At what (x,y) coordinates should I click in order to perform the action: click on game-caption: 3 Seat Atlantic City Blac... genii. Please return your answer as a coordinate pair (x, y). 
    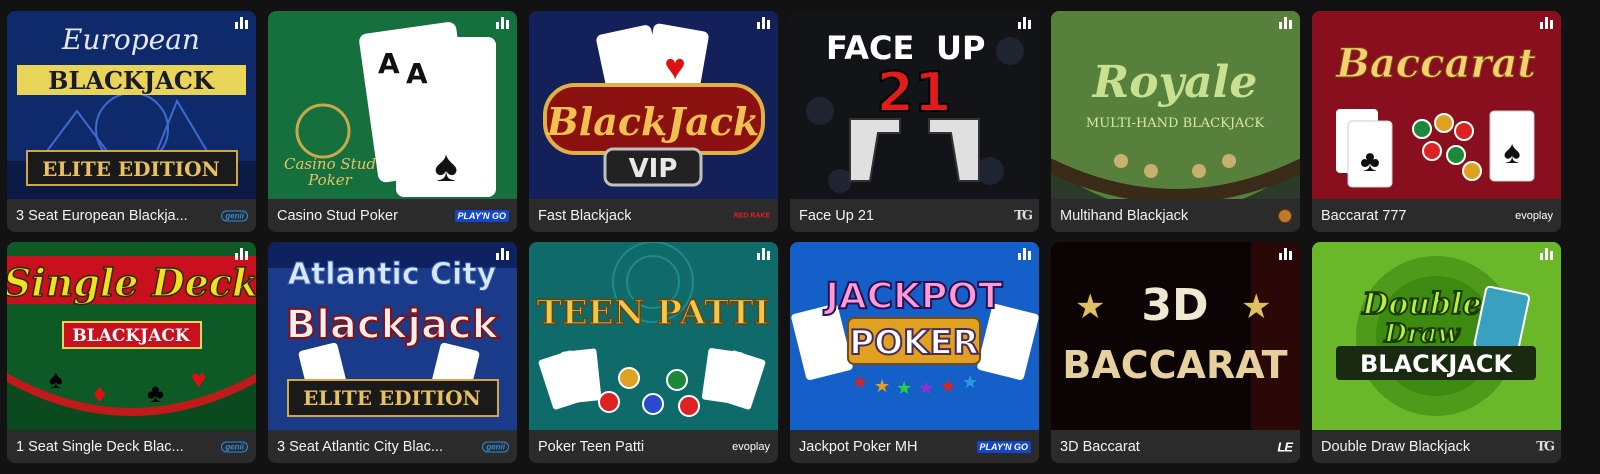
    Looking at the image, I should click on (392, 446).